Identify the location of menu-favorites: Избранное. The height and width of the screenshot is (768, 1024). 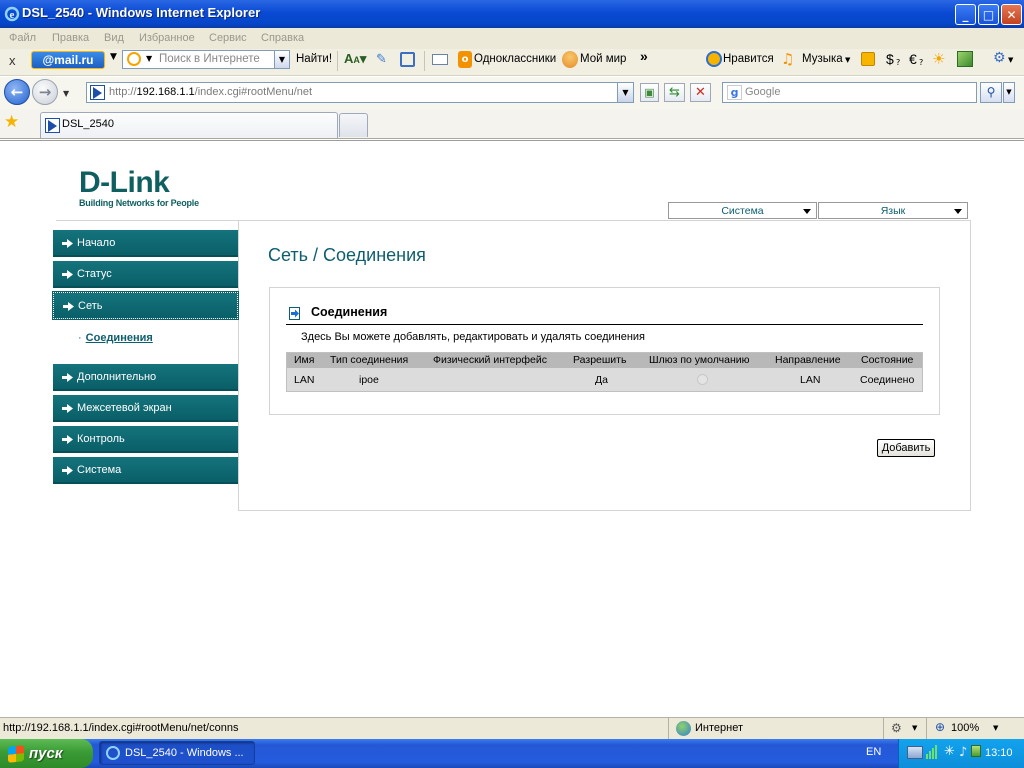
(167, 38).